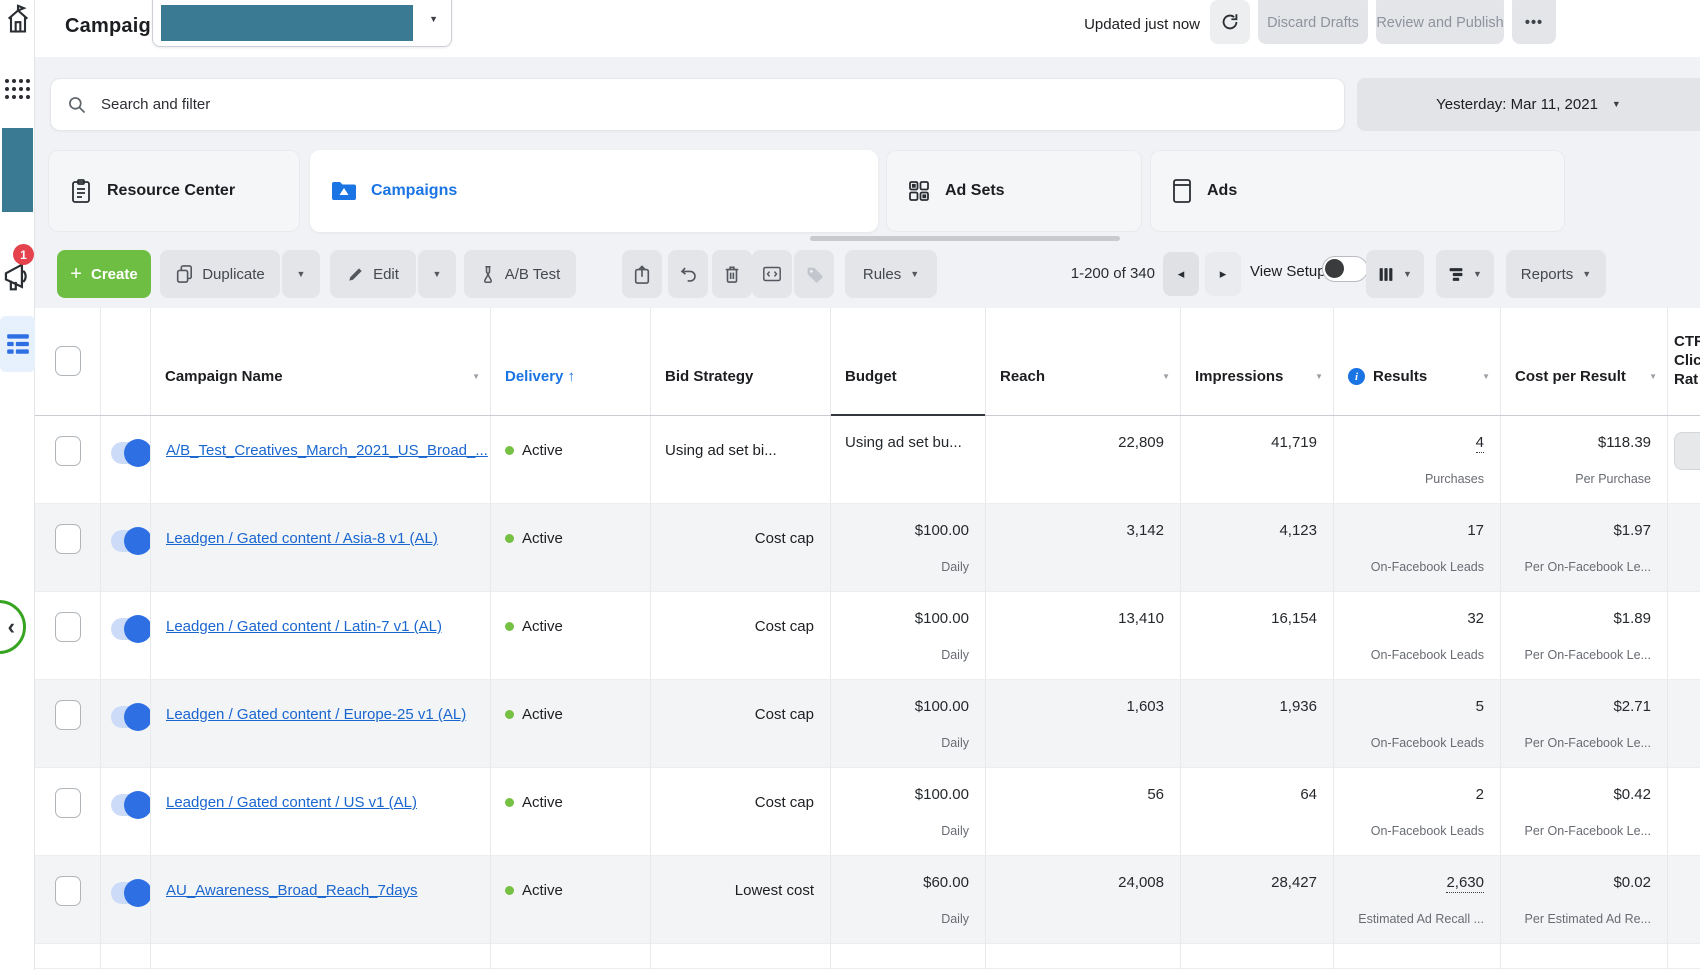 The width and height of the screenshot is (1700, 970). What do you see at coordinates (1465, 883) in the screenshot?
I see `results-value: 2,630` at bounding box center [1465, 883].